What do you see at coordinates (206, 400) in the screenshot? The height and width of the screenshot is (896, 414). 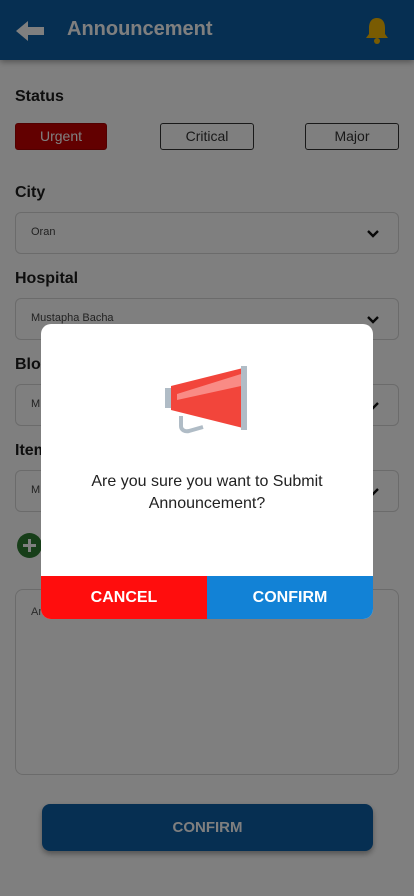 I see `megaphone-icon` at bounding box center [206, 400].